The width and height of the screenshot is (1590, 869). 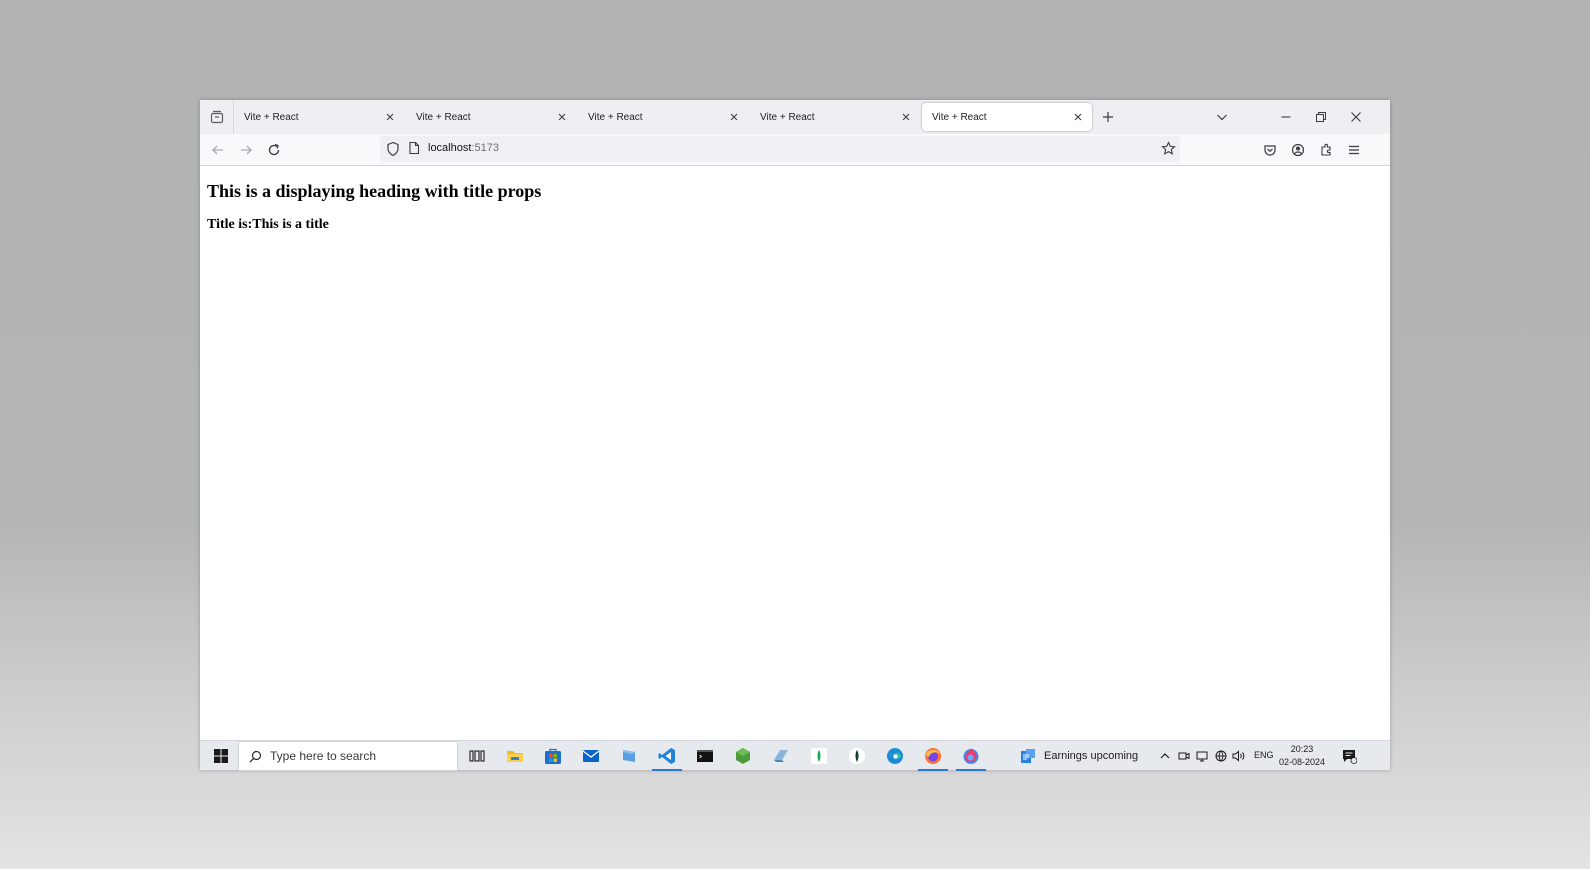 I want to click on list-all-tabs-button, so click(x=1222, y=117).